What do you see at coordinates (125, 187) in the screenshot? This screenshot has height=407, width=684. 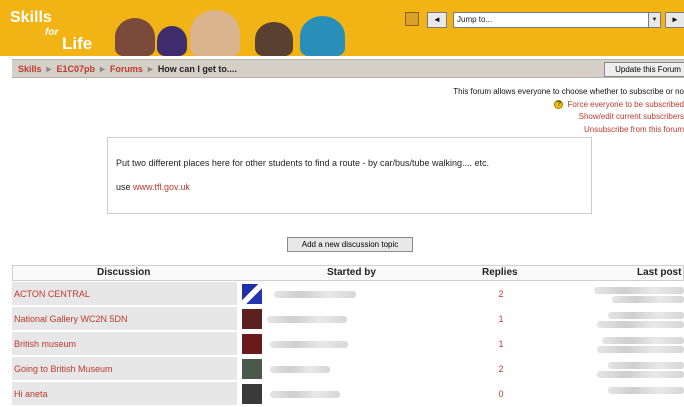 I see `intro-use-prefix: use` at bounding box center [125, 187].